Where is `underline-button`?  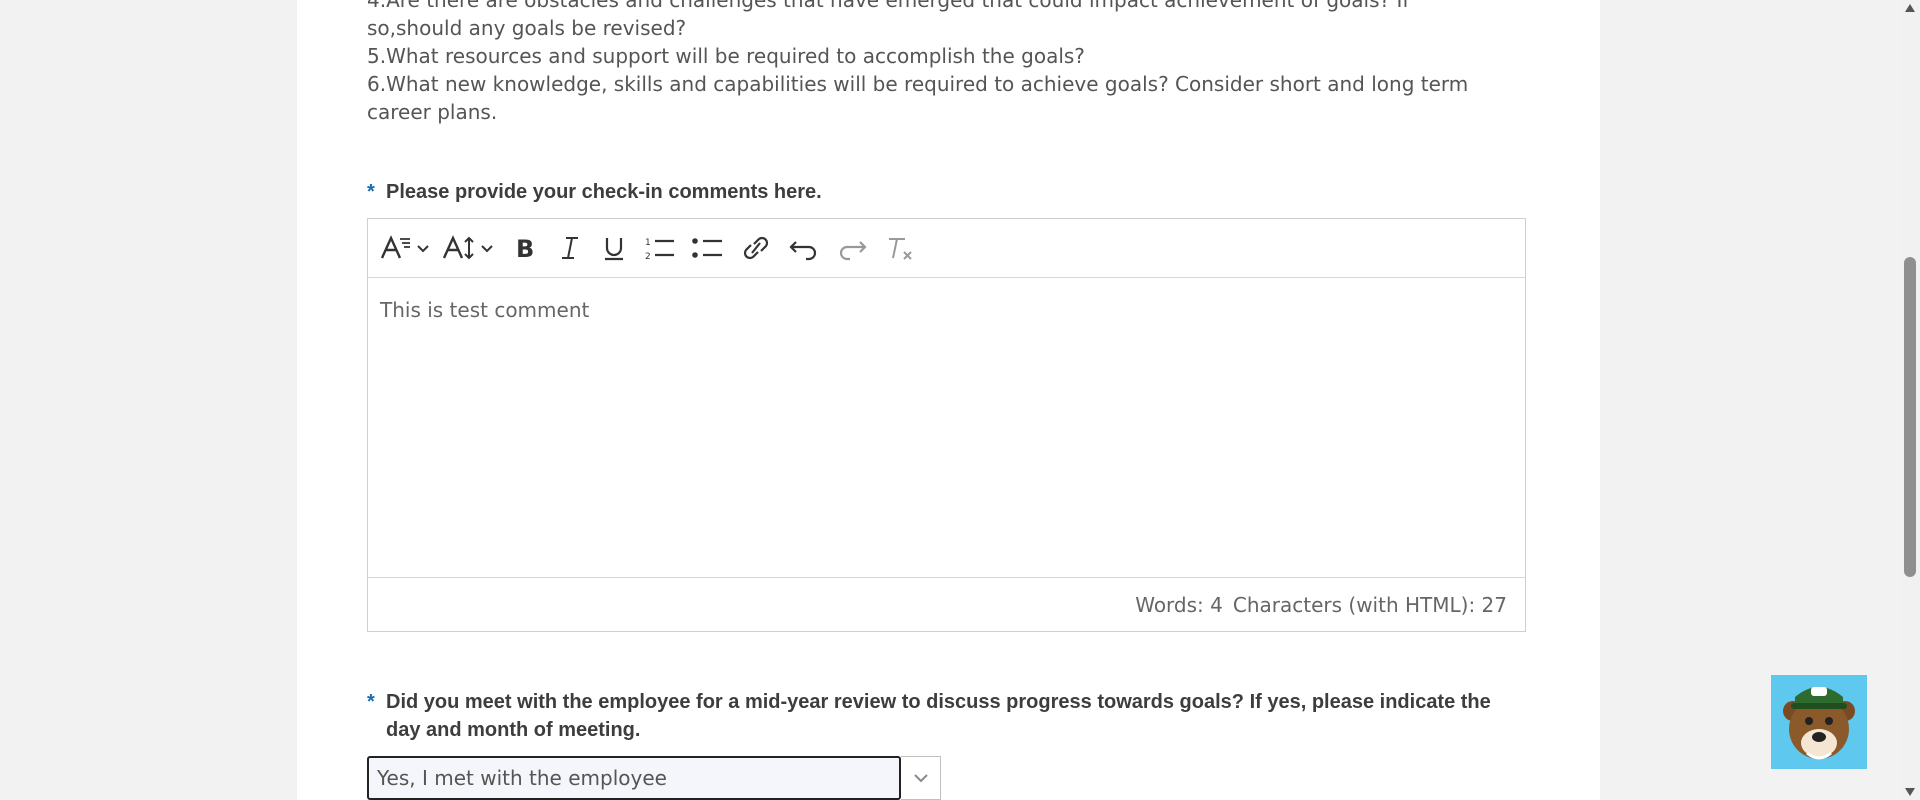
underline-button is located at coordinates (614, 248).